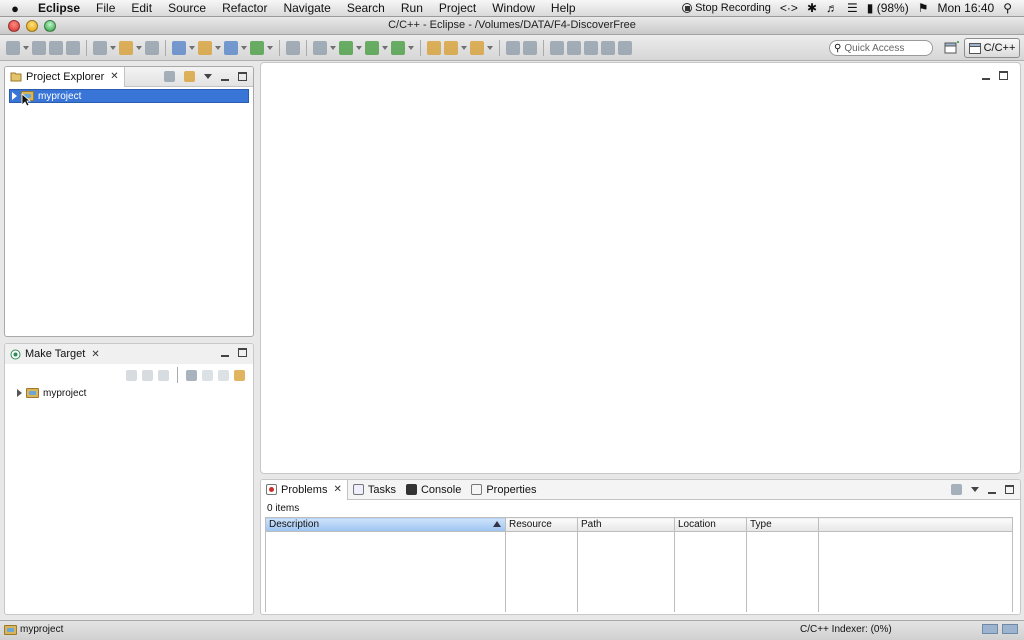  Describe the element at coordinates (126, 48) in the screenshot. I see `build-all-icon` at that location.